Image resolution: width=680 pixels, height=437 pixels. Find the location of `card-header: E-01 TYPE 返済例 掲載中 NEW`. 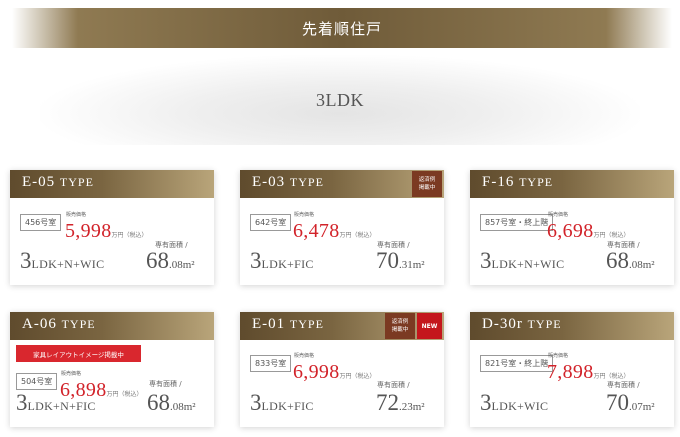

card-header: E-01 TYPE 返済例 掲載中 NEW is located at coordinates (342, 326).